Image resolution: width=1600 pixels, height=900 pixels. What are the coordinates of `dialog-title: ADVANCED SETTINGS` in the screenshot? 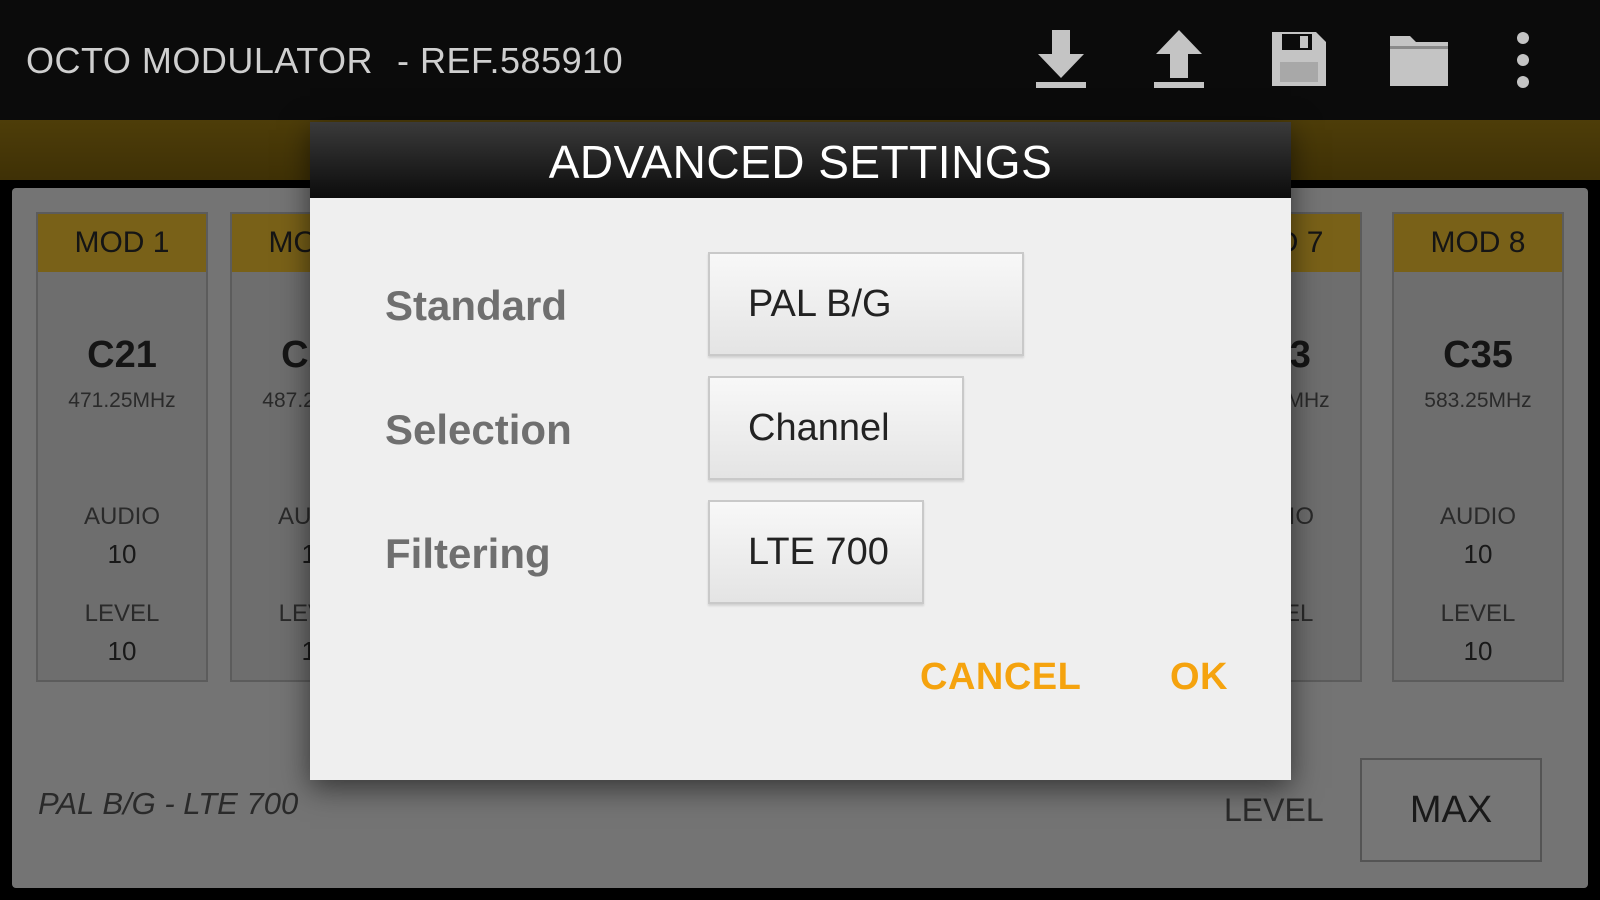 It's located at (800, 160).